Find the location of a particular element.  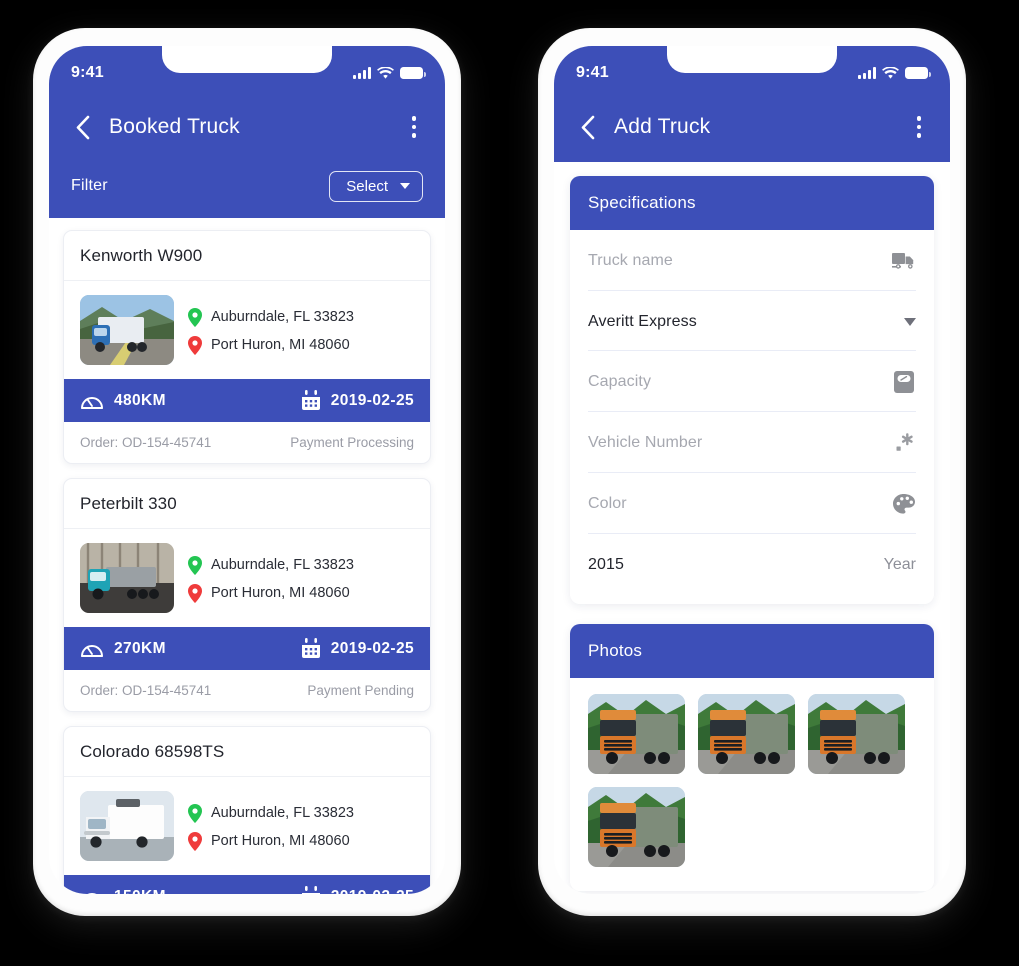

status-clock: 9:41 is located at coordinates (87, 72).